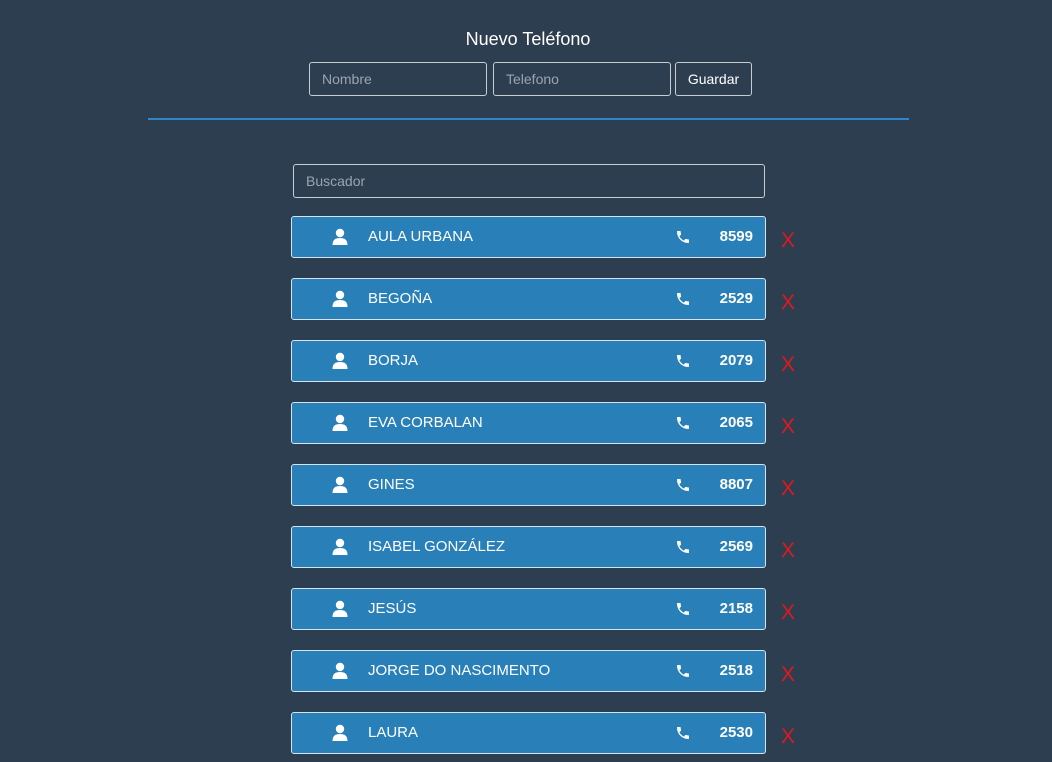 This screenshot has width=1052, height=762. I want to click on new-phone-form: Guardar, so click(530, 79).